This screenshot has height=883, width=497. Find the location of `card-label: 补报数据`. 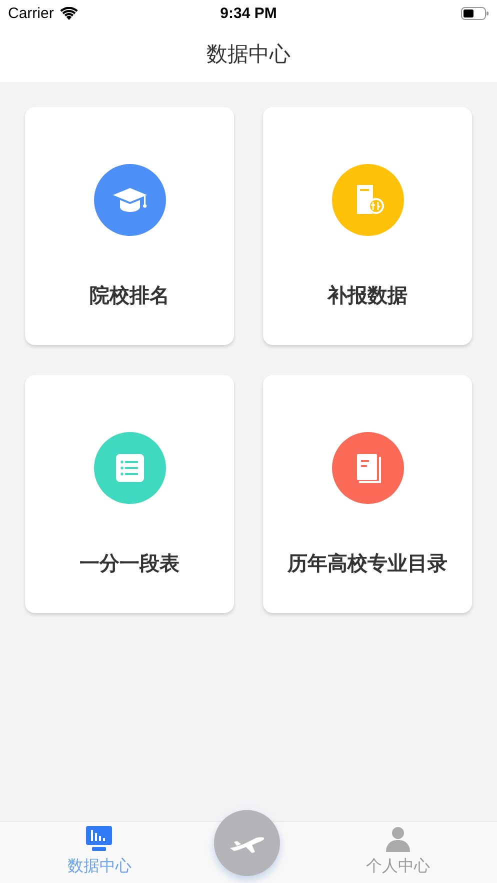

card-label: 补报数据 is located at coordinates (368, 295).